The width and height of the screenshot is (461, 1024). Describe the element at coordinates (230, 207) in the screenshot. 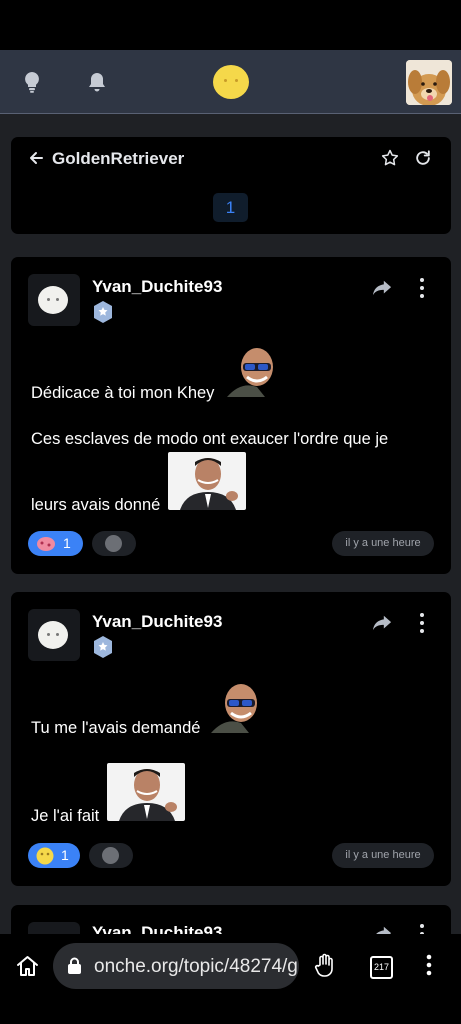

I see `page-number-button: 1` at that location.